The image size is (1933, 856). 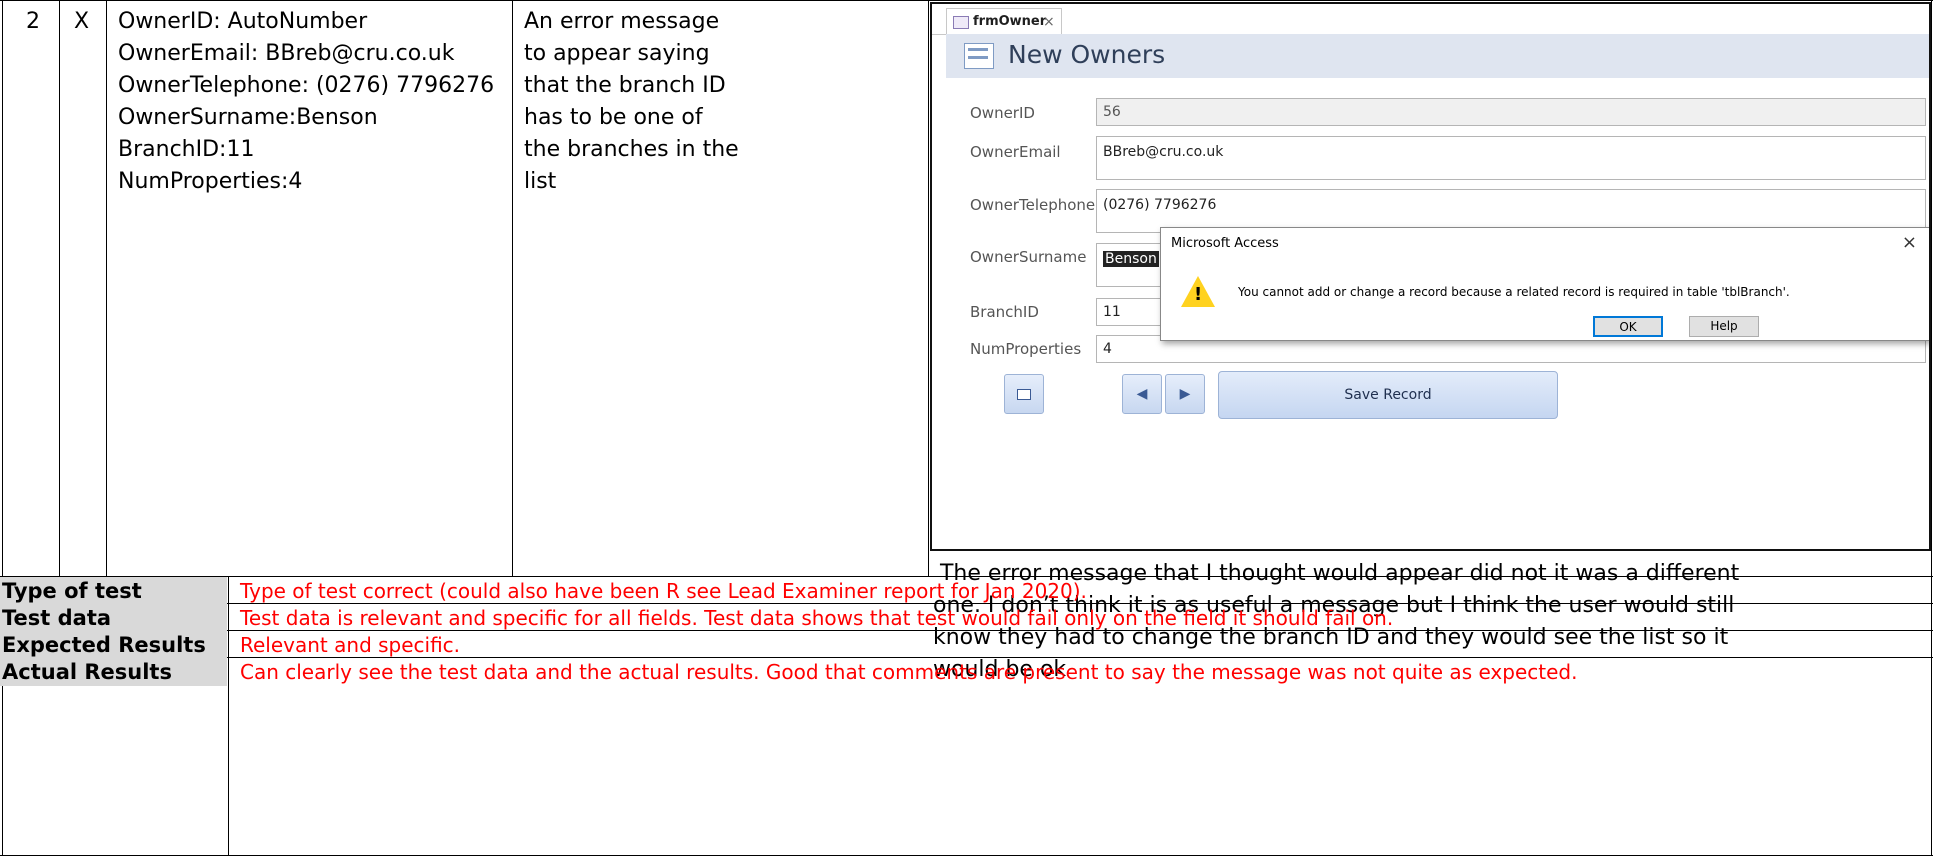 What do you see at coordinates (228, 716) in the screenshot?
I see `feedback-divider` at bounding box center [228, 716].